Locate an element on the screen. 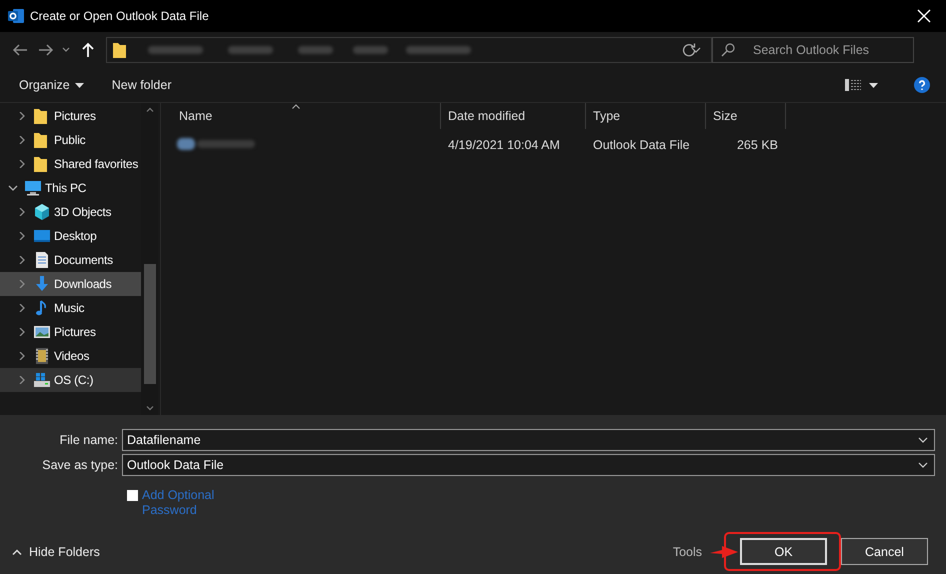  download-arrow-icon is located at coordinates (42, 284).